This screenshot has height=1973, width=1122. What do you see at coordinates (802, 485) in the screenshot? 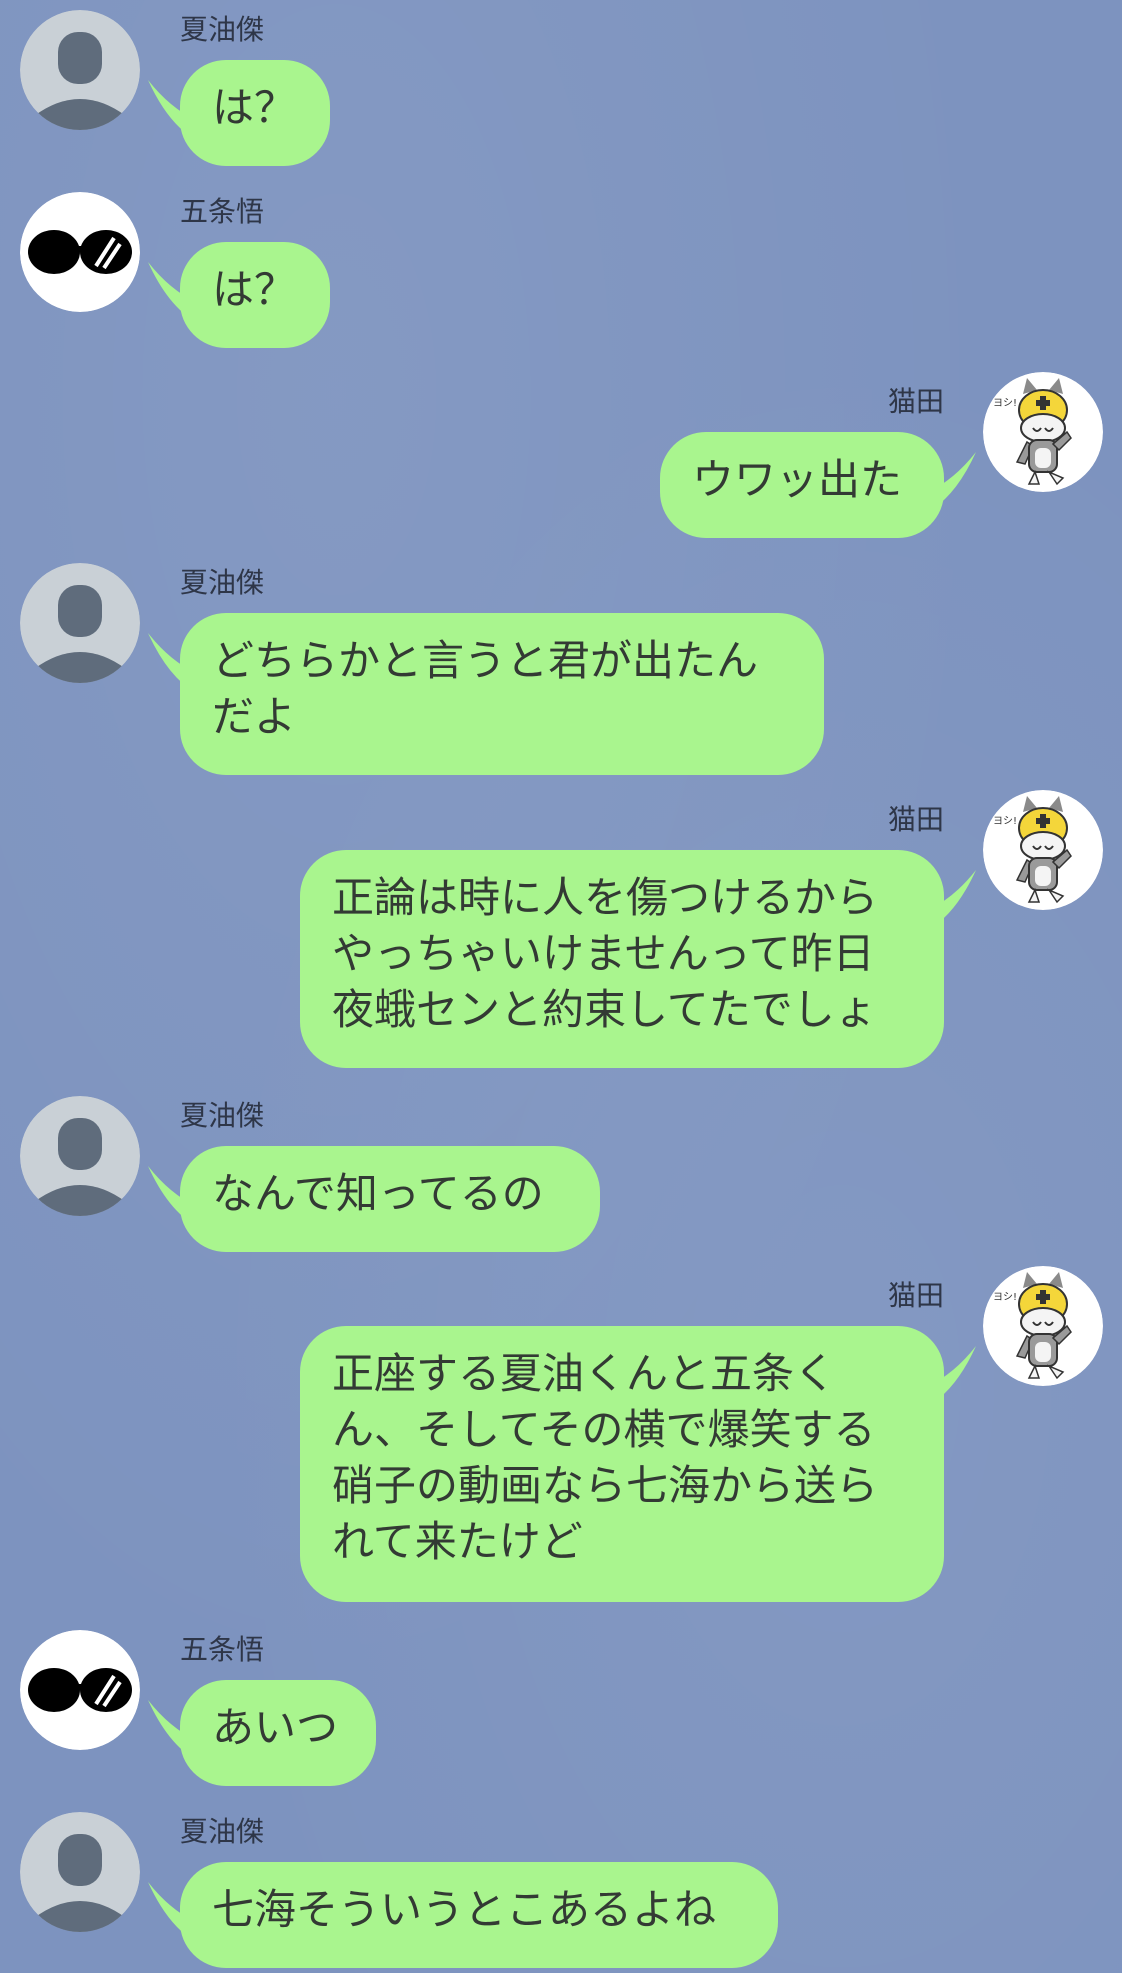
I see `message-bubble: ウワッ出た` at bounding box center [802, 485].